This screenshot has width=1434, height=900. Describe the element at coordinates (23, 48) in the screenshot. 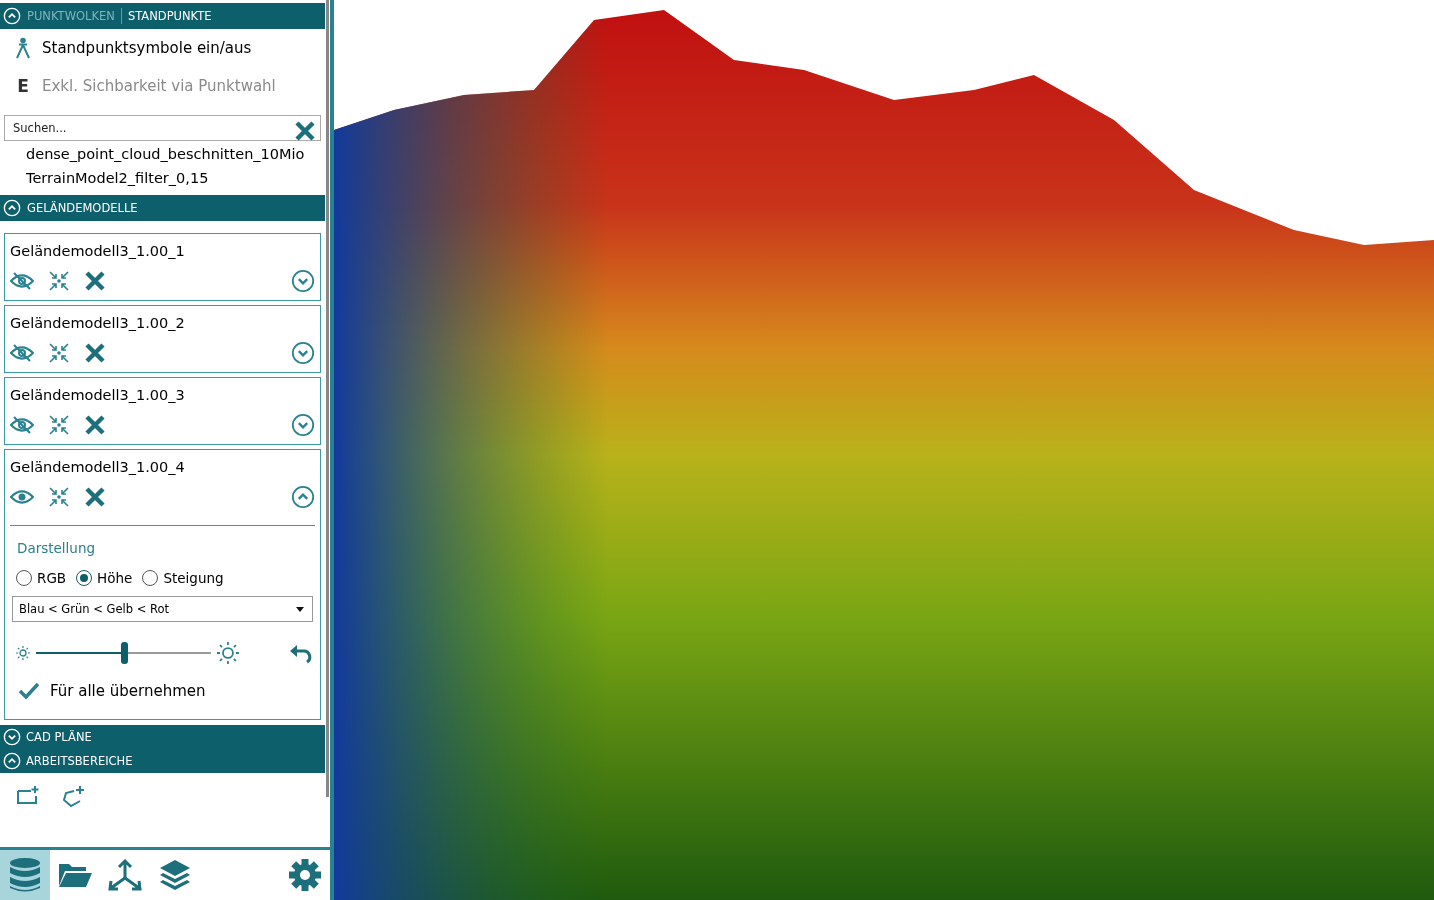

I see `tripod-icon` at that location.